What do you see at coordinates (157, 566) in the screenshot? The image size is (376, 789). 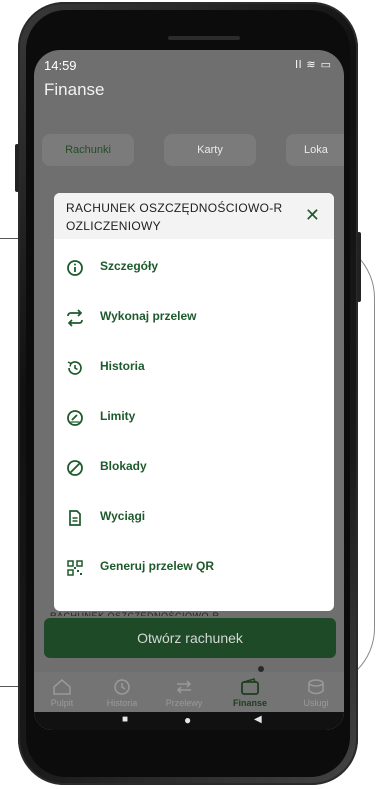 I see `menu-item-label: Generuj przelew QR` at bounding box center [157, 566].